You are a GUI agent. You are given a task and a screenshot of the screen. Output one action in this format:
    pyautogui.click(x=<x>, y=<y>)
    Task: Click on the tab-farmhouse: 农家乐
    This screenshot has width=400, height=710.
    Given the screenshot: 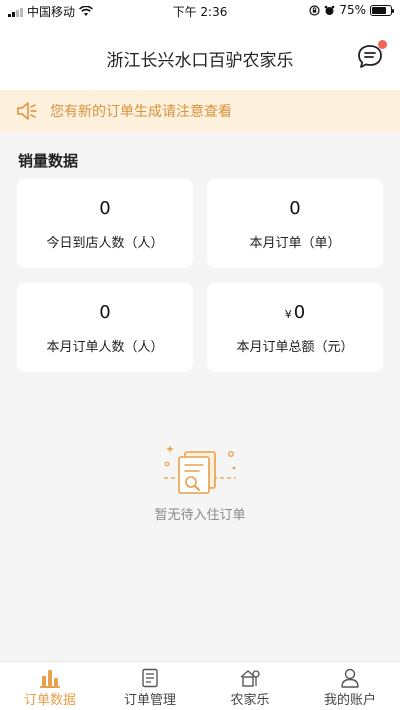 What is the action you would take?
    pyautogui.click(x=250, y=686)
    